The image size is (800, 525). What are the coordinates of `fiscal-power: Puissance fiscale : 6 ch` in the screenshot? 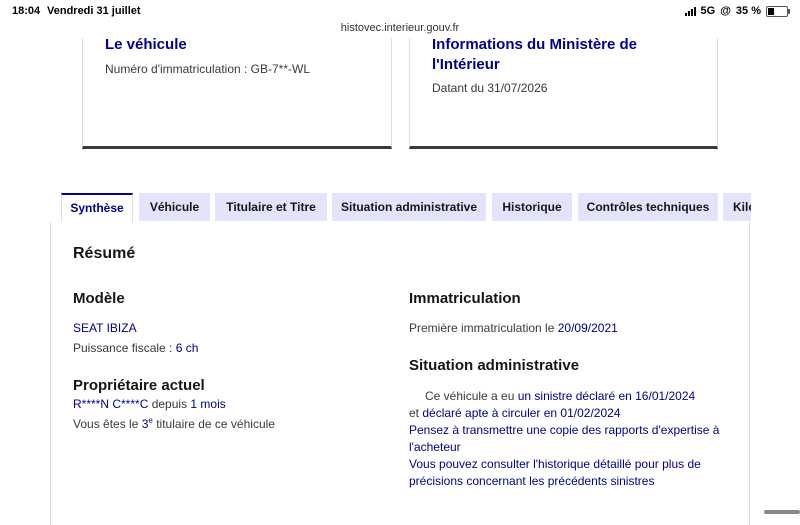 It's located at (135, 348).